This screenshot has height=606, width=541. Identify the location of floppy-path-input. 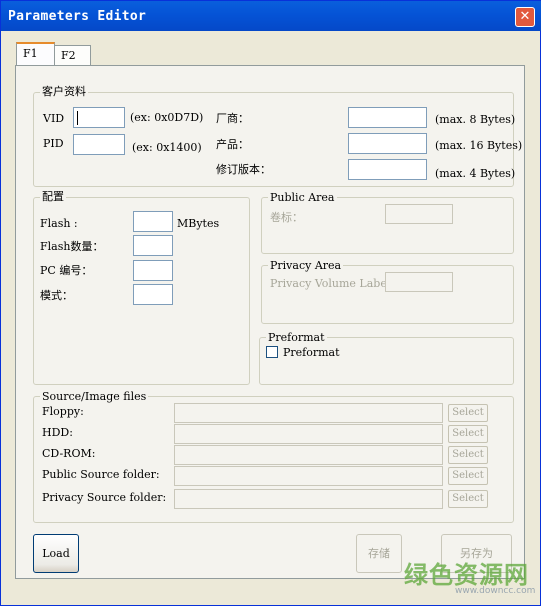
(308, 413).